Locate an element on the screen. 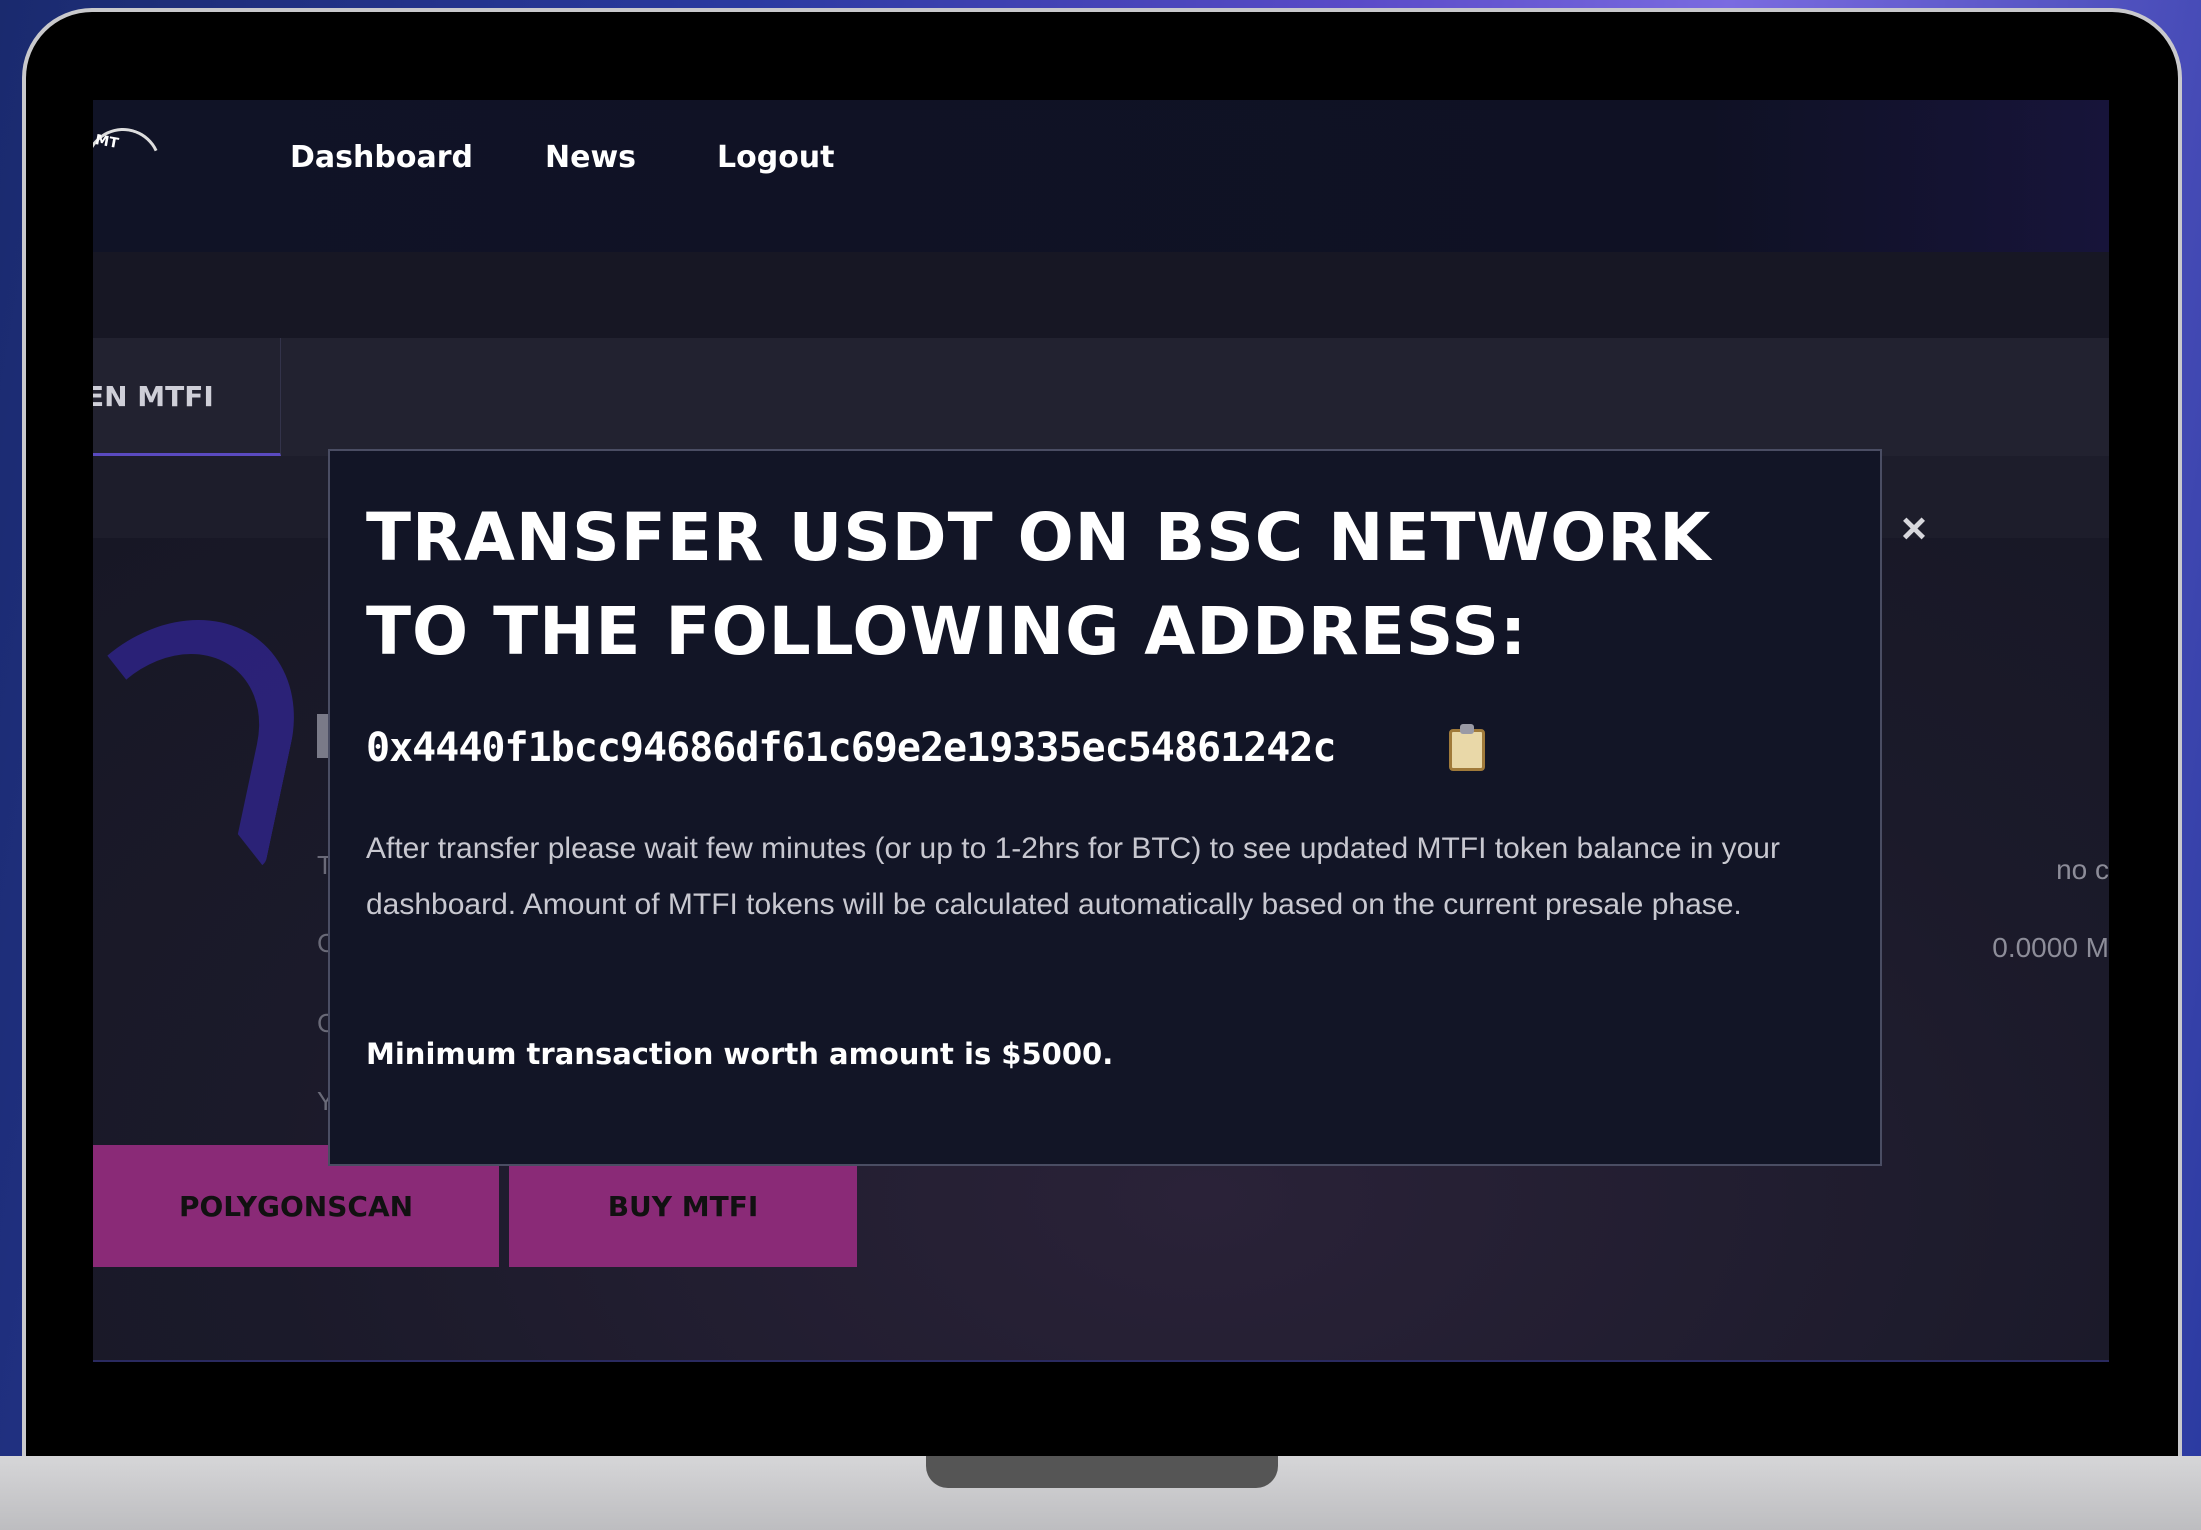  nav-logout: Logout is located at coordinates (776, 157).